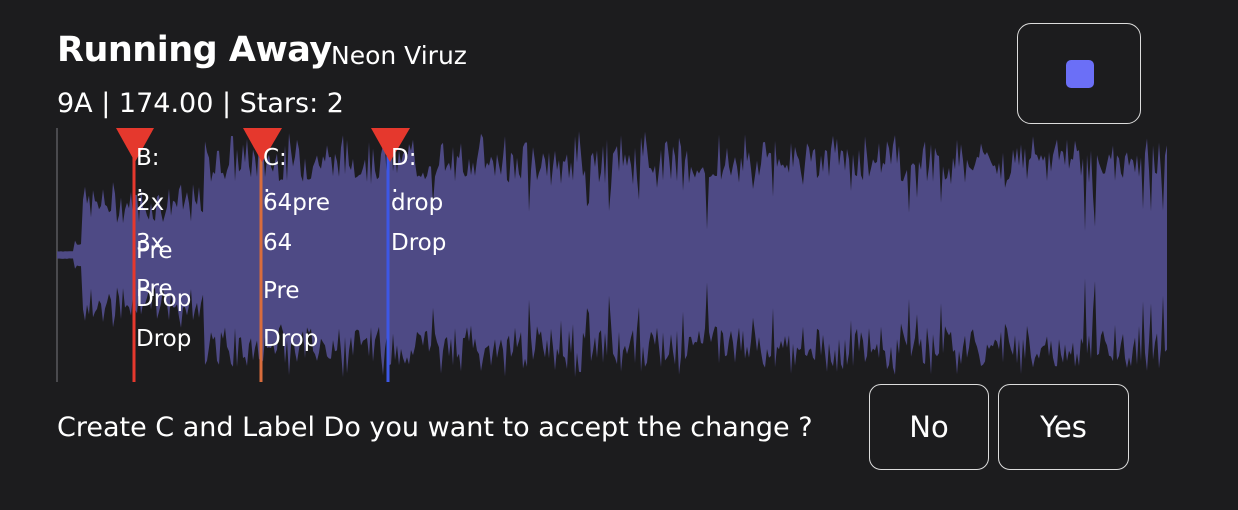 The height and width of the screenshot is (510, 1238). Describe the element at coordinates (154, 289) in the screenshot. I see `cue-b-label-5: Pre` at that location.